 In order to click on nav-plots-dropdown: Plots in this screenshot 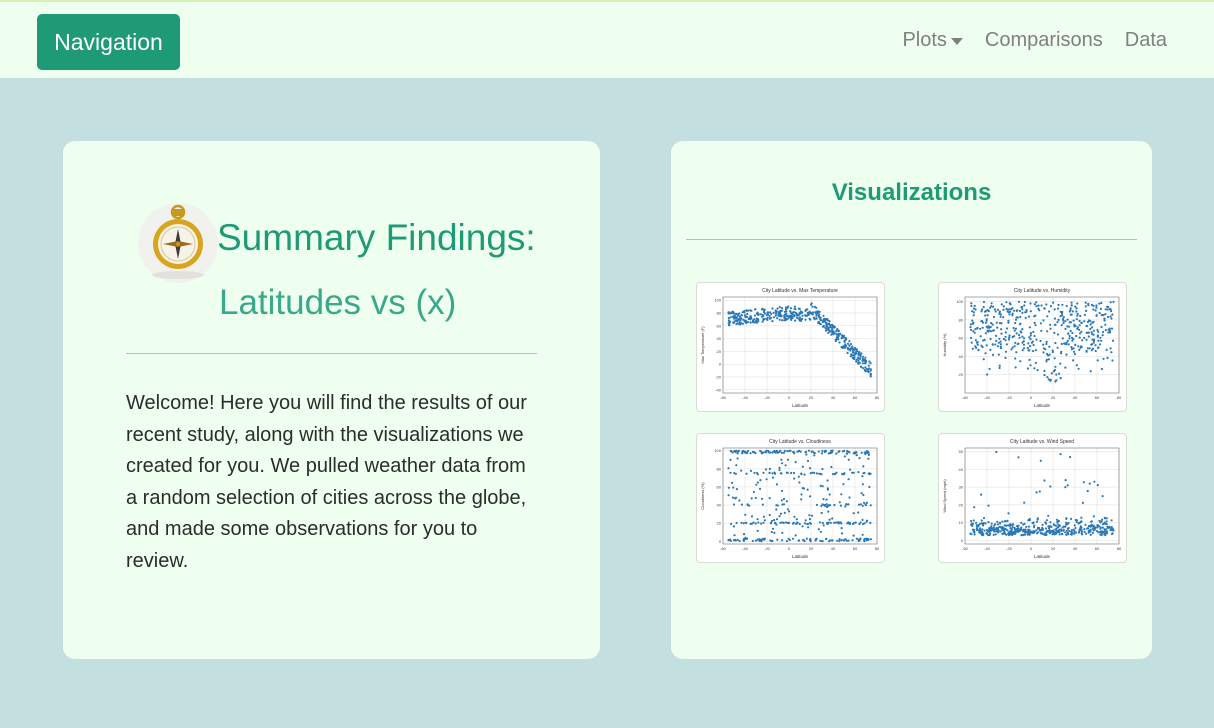, I will do `click(932, 40)`.